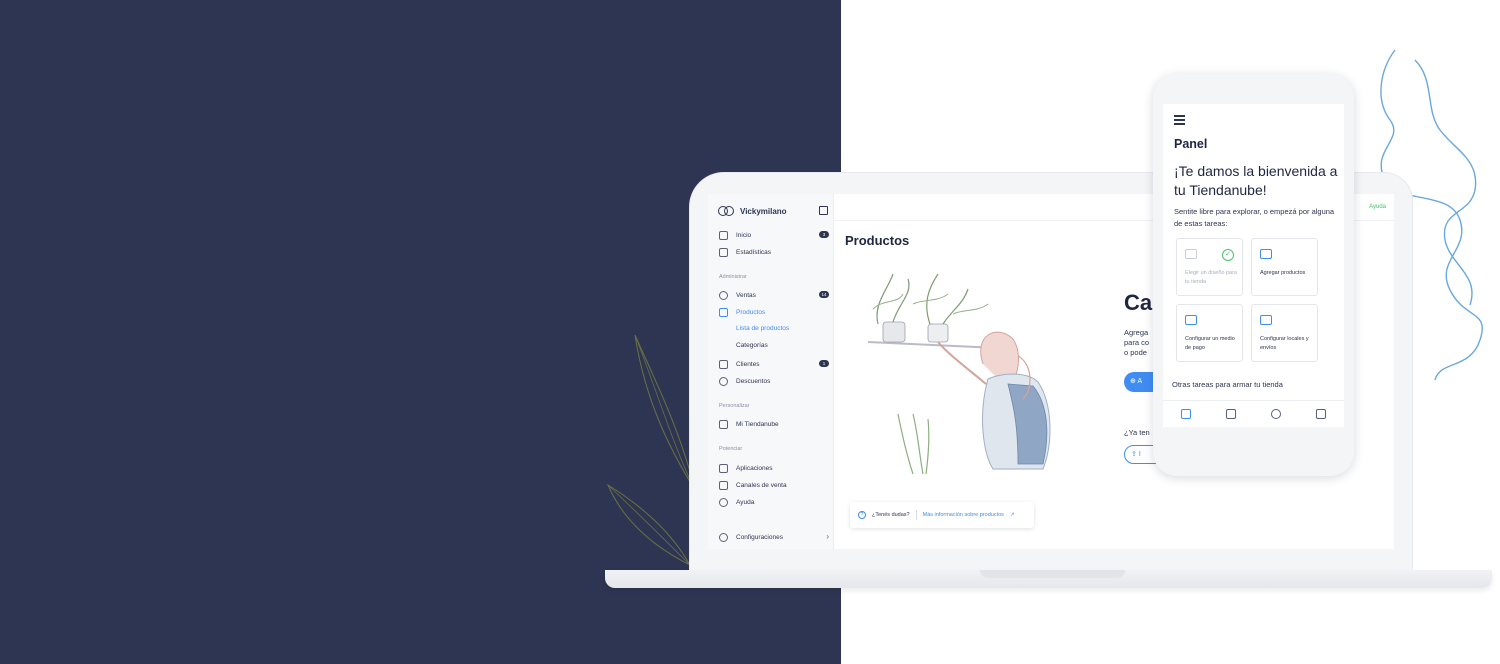  Describe the element at coordinates (824, 363) in the screenshot. I see `clientes-badge: 1` at that location.